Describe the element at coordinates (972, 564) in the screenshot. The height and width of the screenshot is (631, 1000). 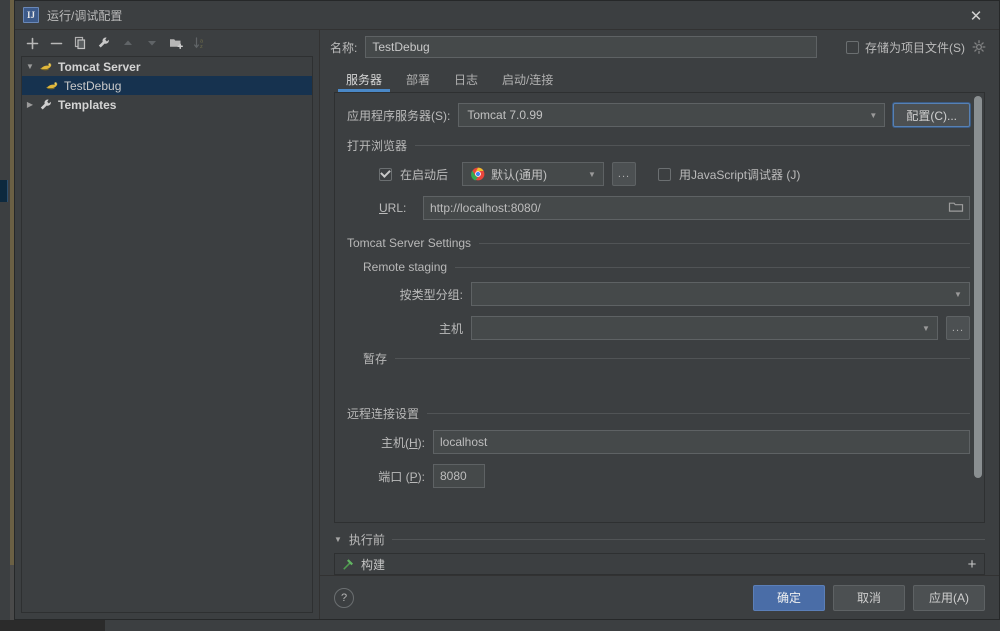
I see `add-before-launch-task-button: +` at that location.